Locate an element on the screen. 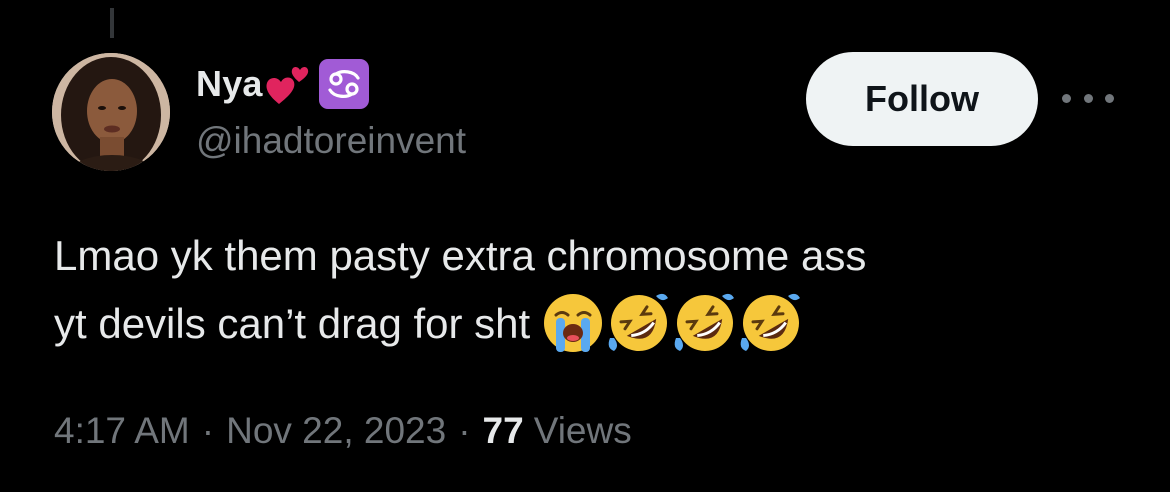 The height and width of the screenshot is (492, 1170). tweet-text-line-2-wrapper: yt devils can’t drag for sht is located at coordinates (594, 326).